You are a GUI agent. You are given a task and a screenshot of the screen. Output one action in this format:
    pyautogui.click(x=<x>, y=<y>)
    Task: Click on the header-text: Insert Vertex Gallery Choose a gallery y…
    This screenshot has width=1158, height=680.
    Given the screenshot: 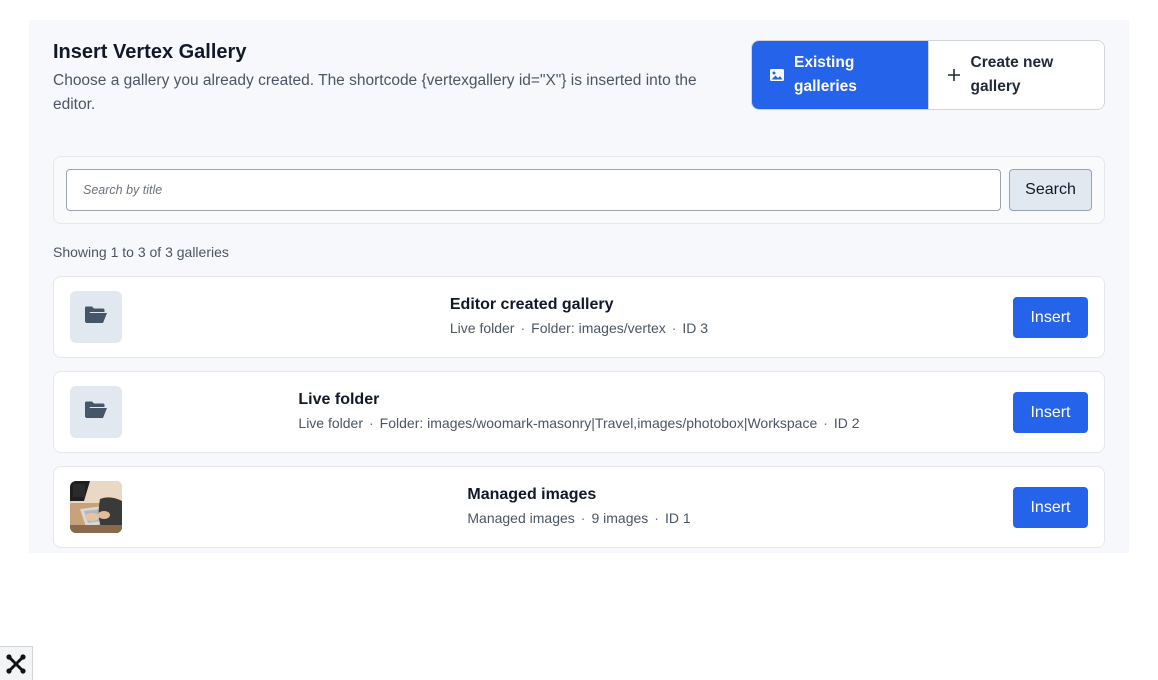 What is the action you would take?
    pyautogui.click(x=393, y=78)
    